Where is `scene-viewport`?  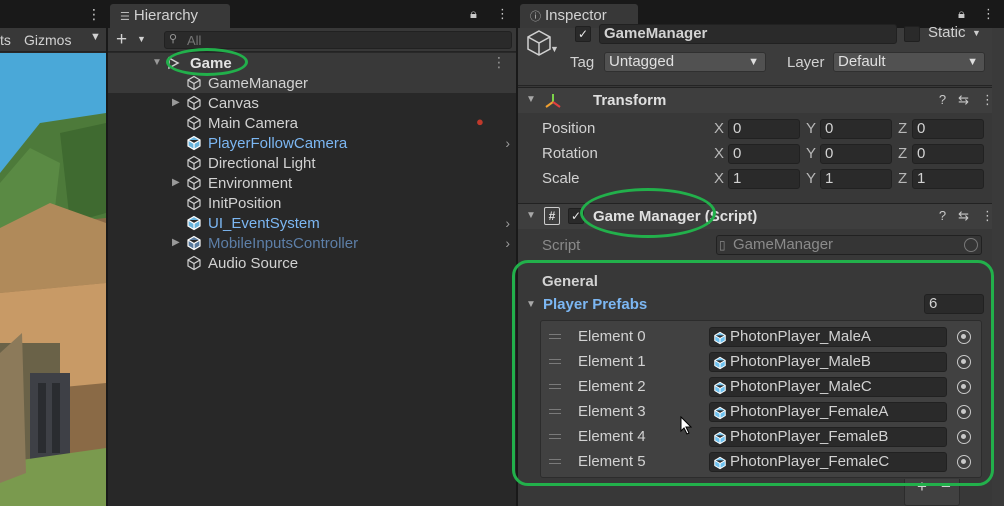
scene-viewport is located at coordinates (53, 279).